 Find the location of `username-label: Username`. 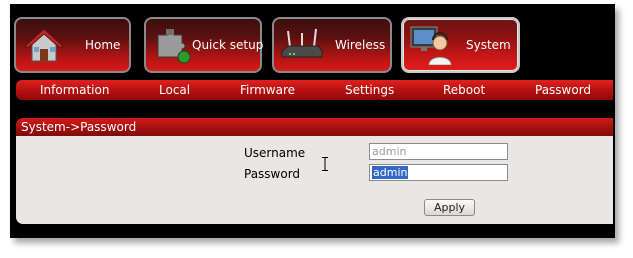

username-label: Username is located at coordinates (275, 153).